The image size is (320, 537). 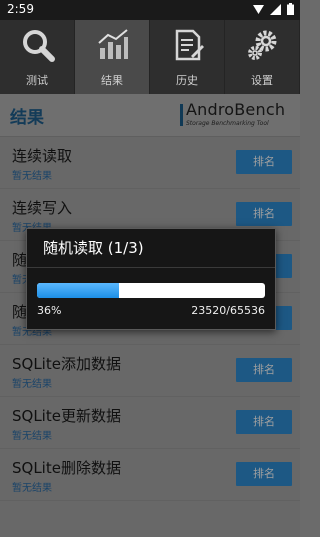 I want to click on page-title: 结果, so click(x=27, y=118).